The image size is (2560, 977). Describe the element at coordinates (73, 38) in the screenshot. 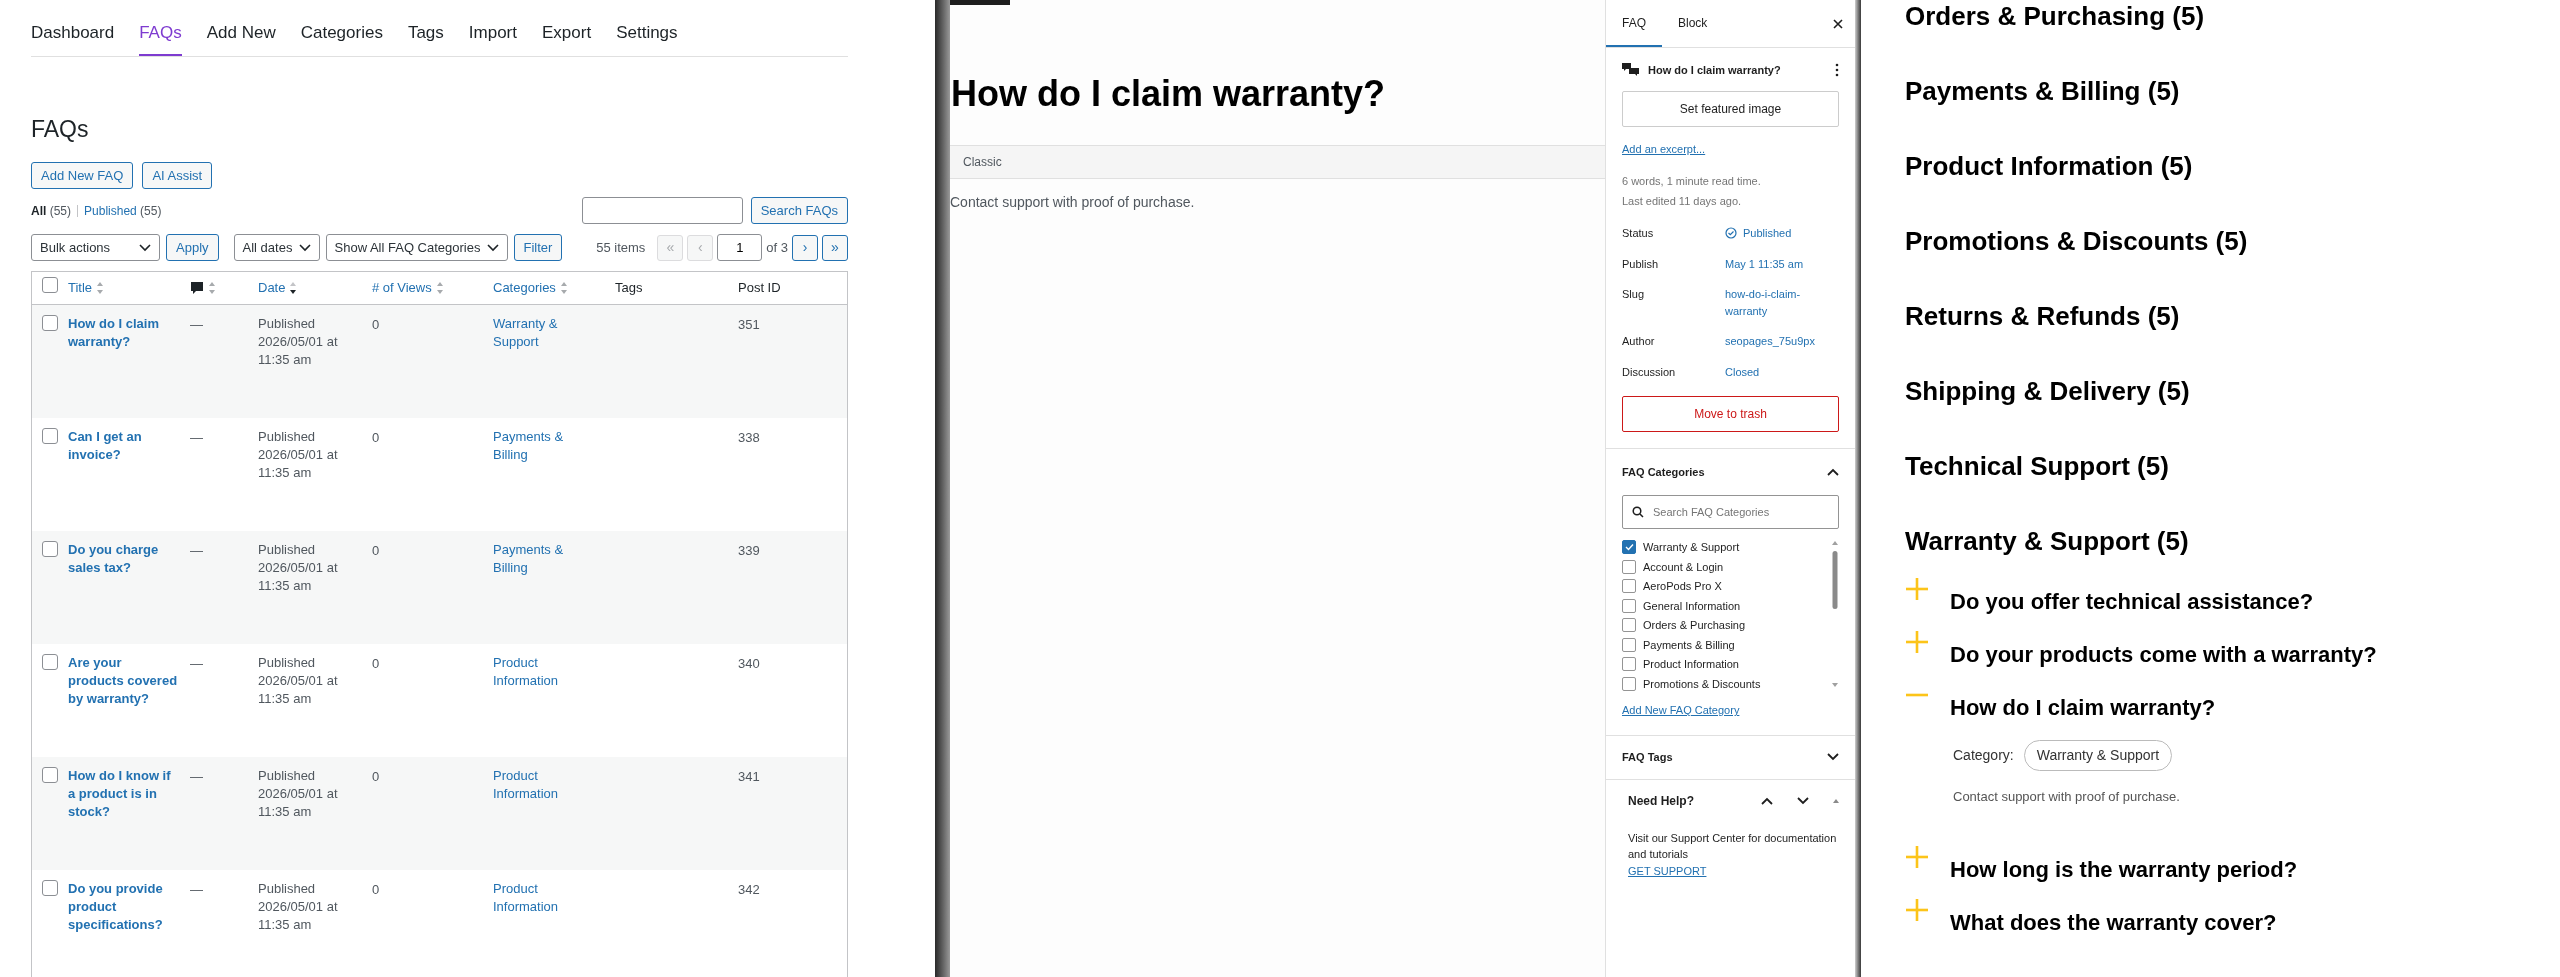

I see `nav-tab: Dashboard` at that location.